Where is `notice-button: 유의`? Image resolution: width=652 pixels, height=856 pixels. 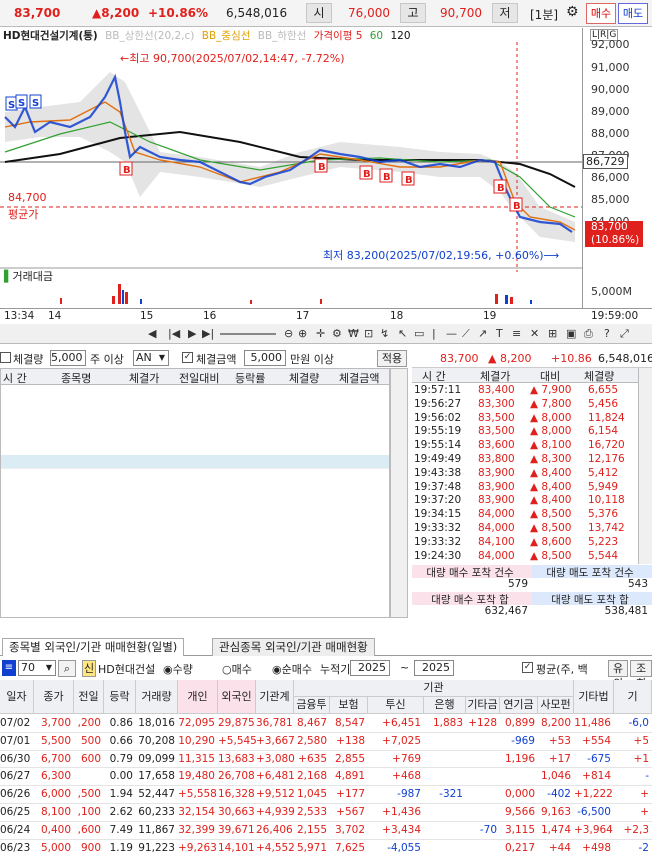 notice-button: 유의 is located at coordinates (618, 675).